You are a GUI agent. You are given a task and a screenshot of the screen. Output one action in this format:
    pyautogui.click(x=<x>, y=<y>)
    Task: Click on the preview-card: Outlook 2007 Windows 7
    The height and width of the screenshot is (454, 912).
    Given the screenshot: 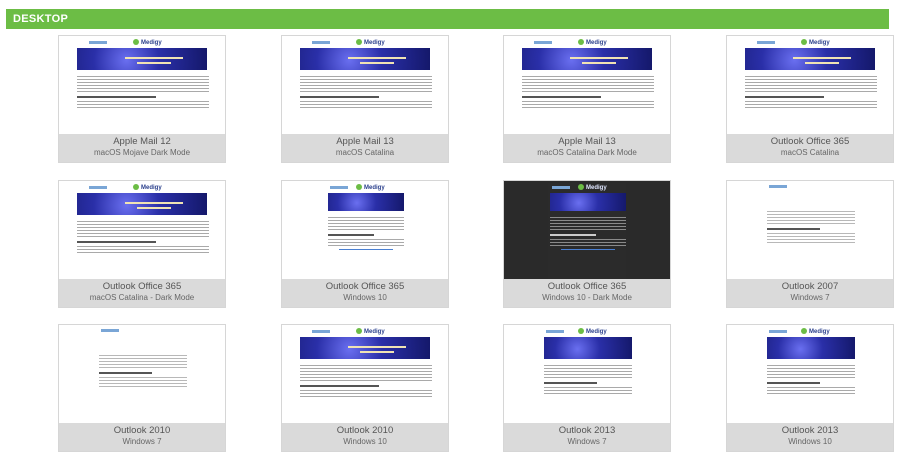 What is the action you would take?
    pyautogui.click(x=810, y=244)
    